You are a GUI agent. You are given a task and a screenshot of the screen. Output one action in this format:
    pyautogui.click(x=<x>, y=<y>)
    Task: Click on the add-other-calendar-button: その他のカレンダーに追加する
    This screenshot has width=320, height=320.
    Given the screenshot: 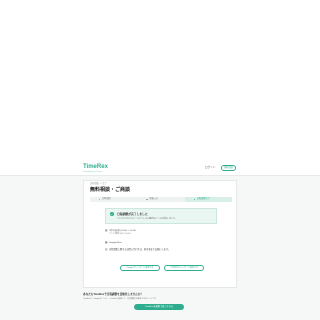 What is the action you would take?
    pyautogui.click(x=184, y=268)
    